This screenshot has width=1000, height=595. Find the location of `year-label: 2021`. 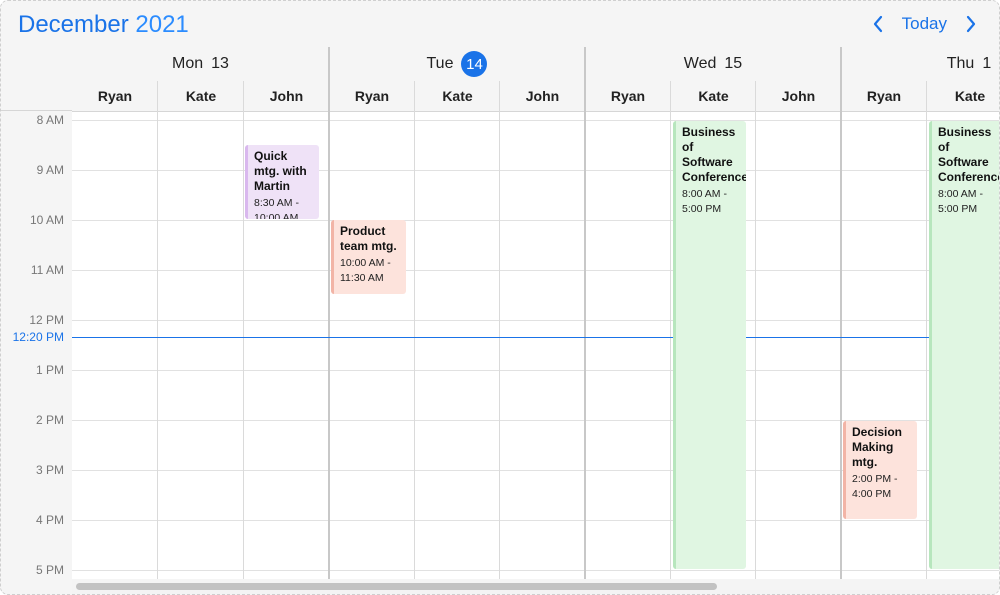

year-label: 2021 is located at coordinates (162, 24).